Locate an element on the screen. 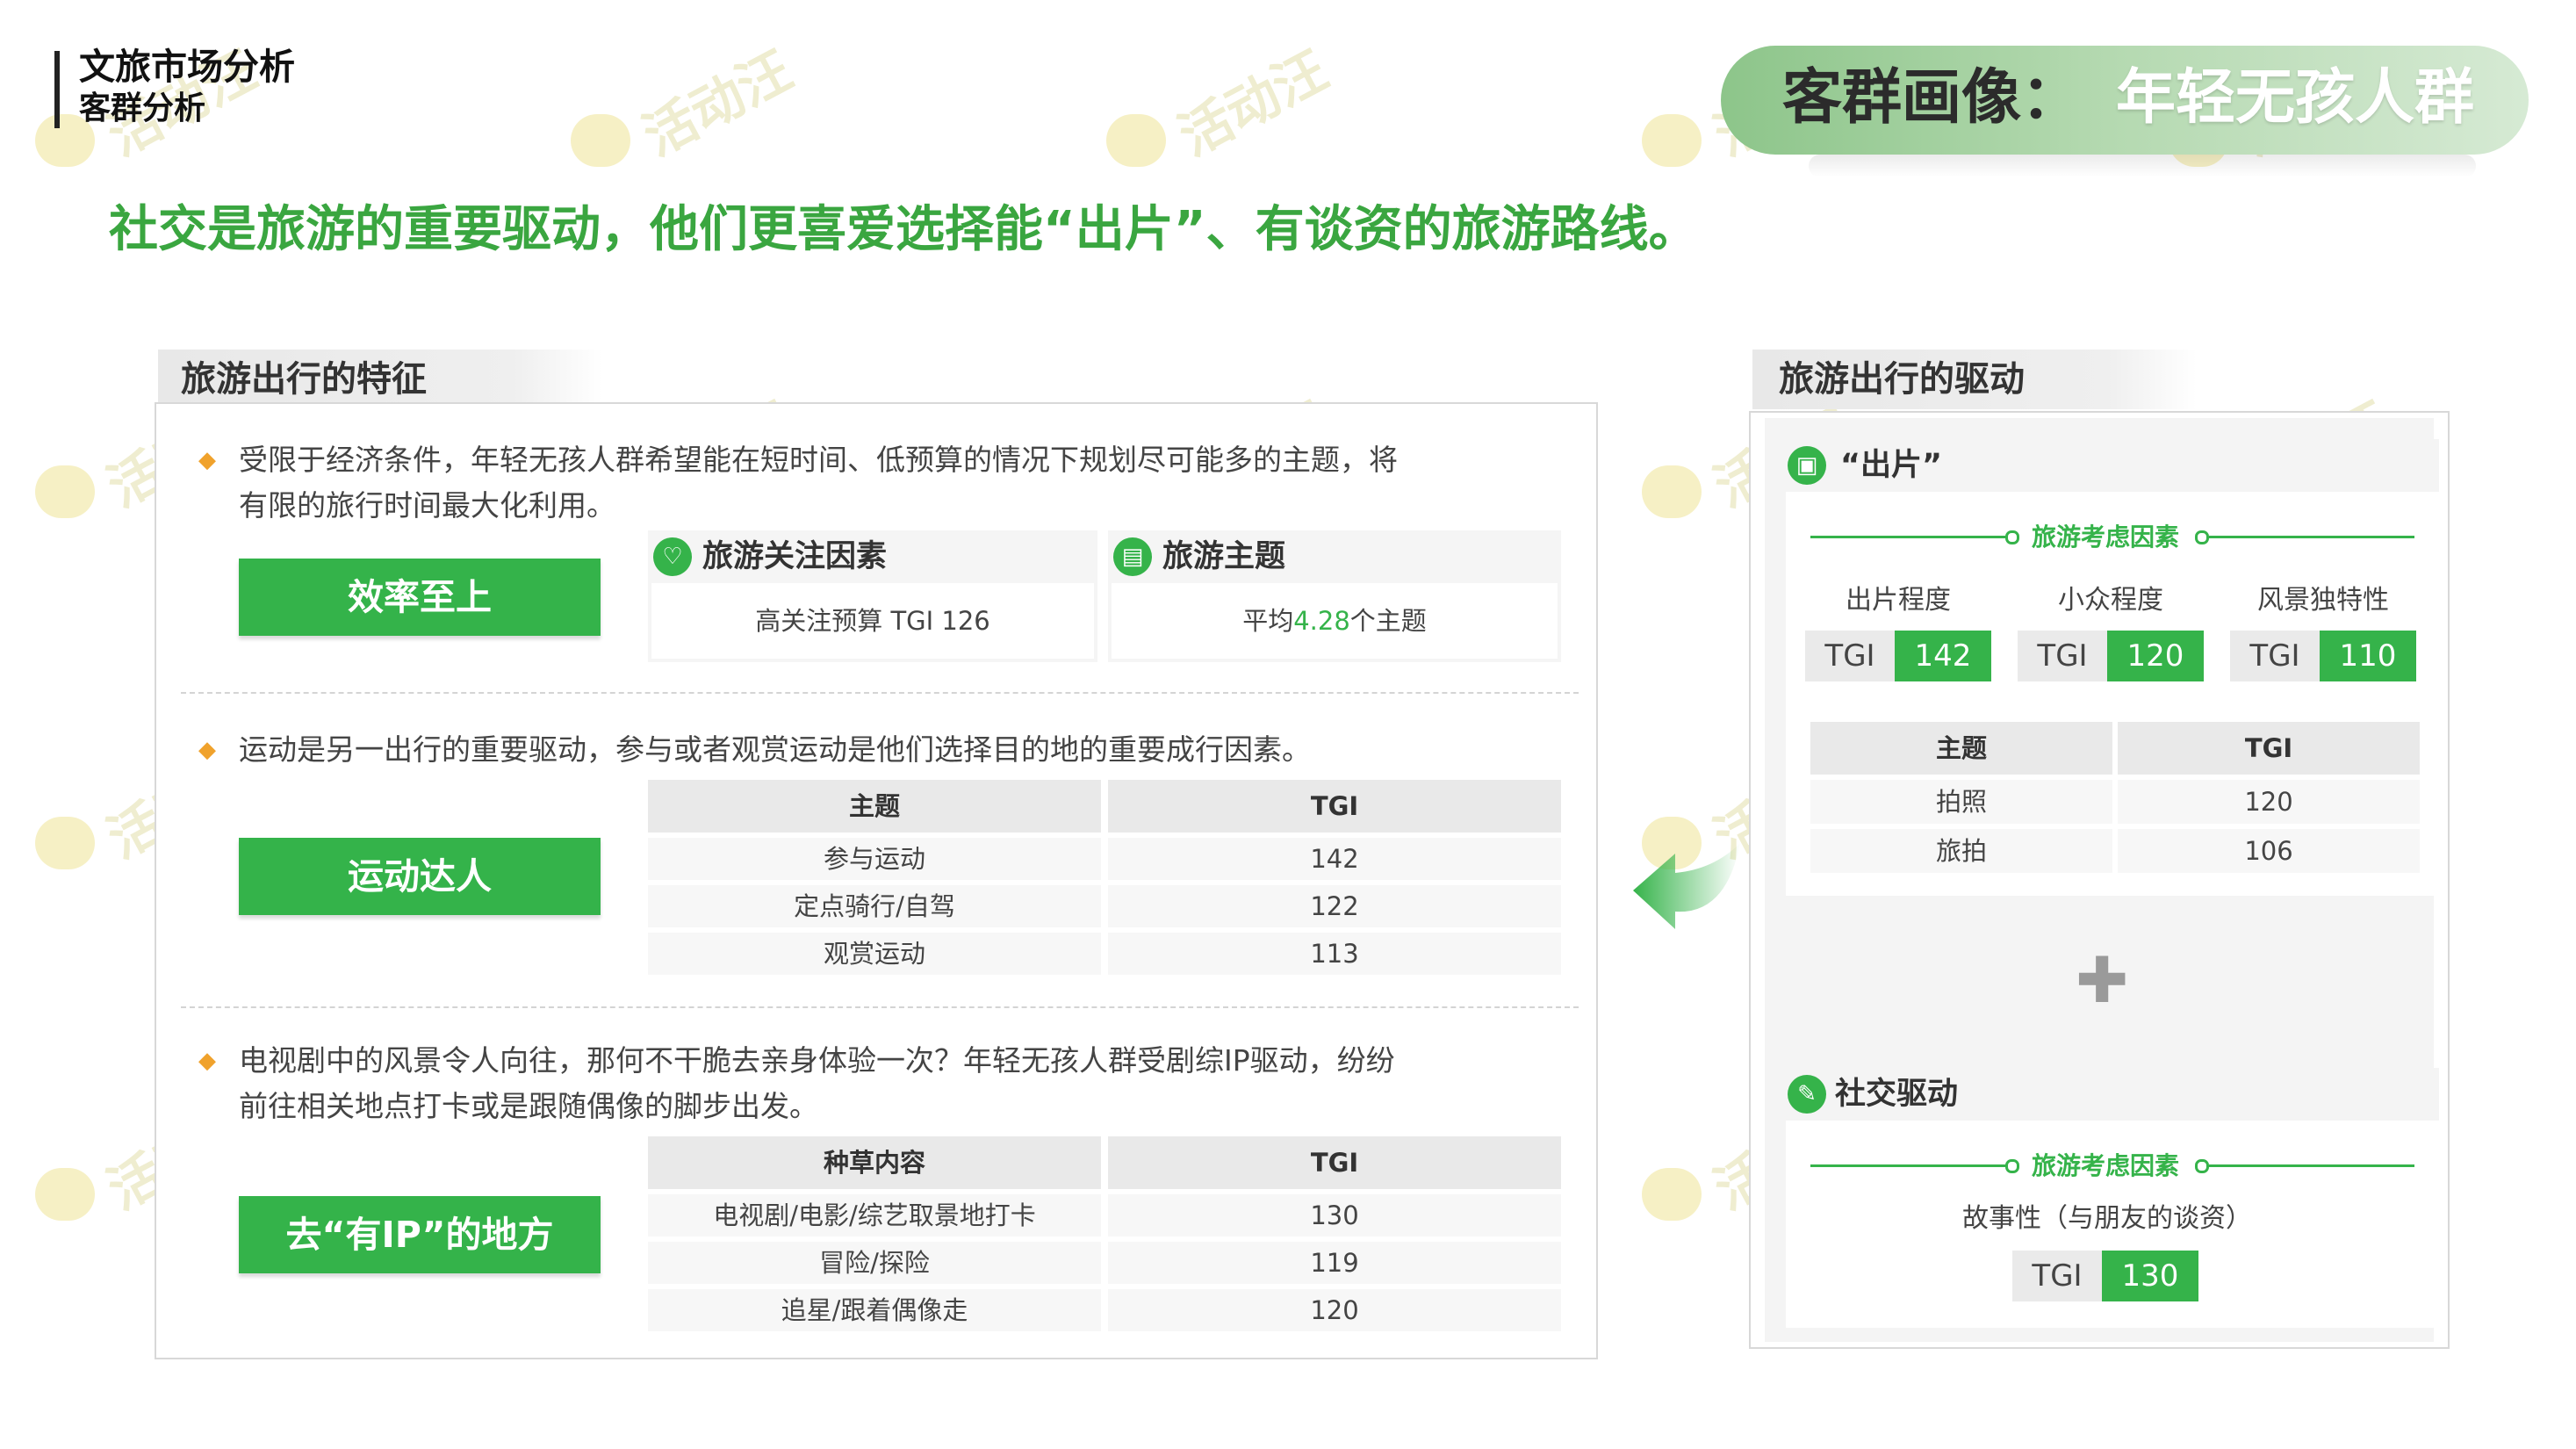  plus-icon: ✚ is located at coordinates (2102, 980).